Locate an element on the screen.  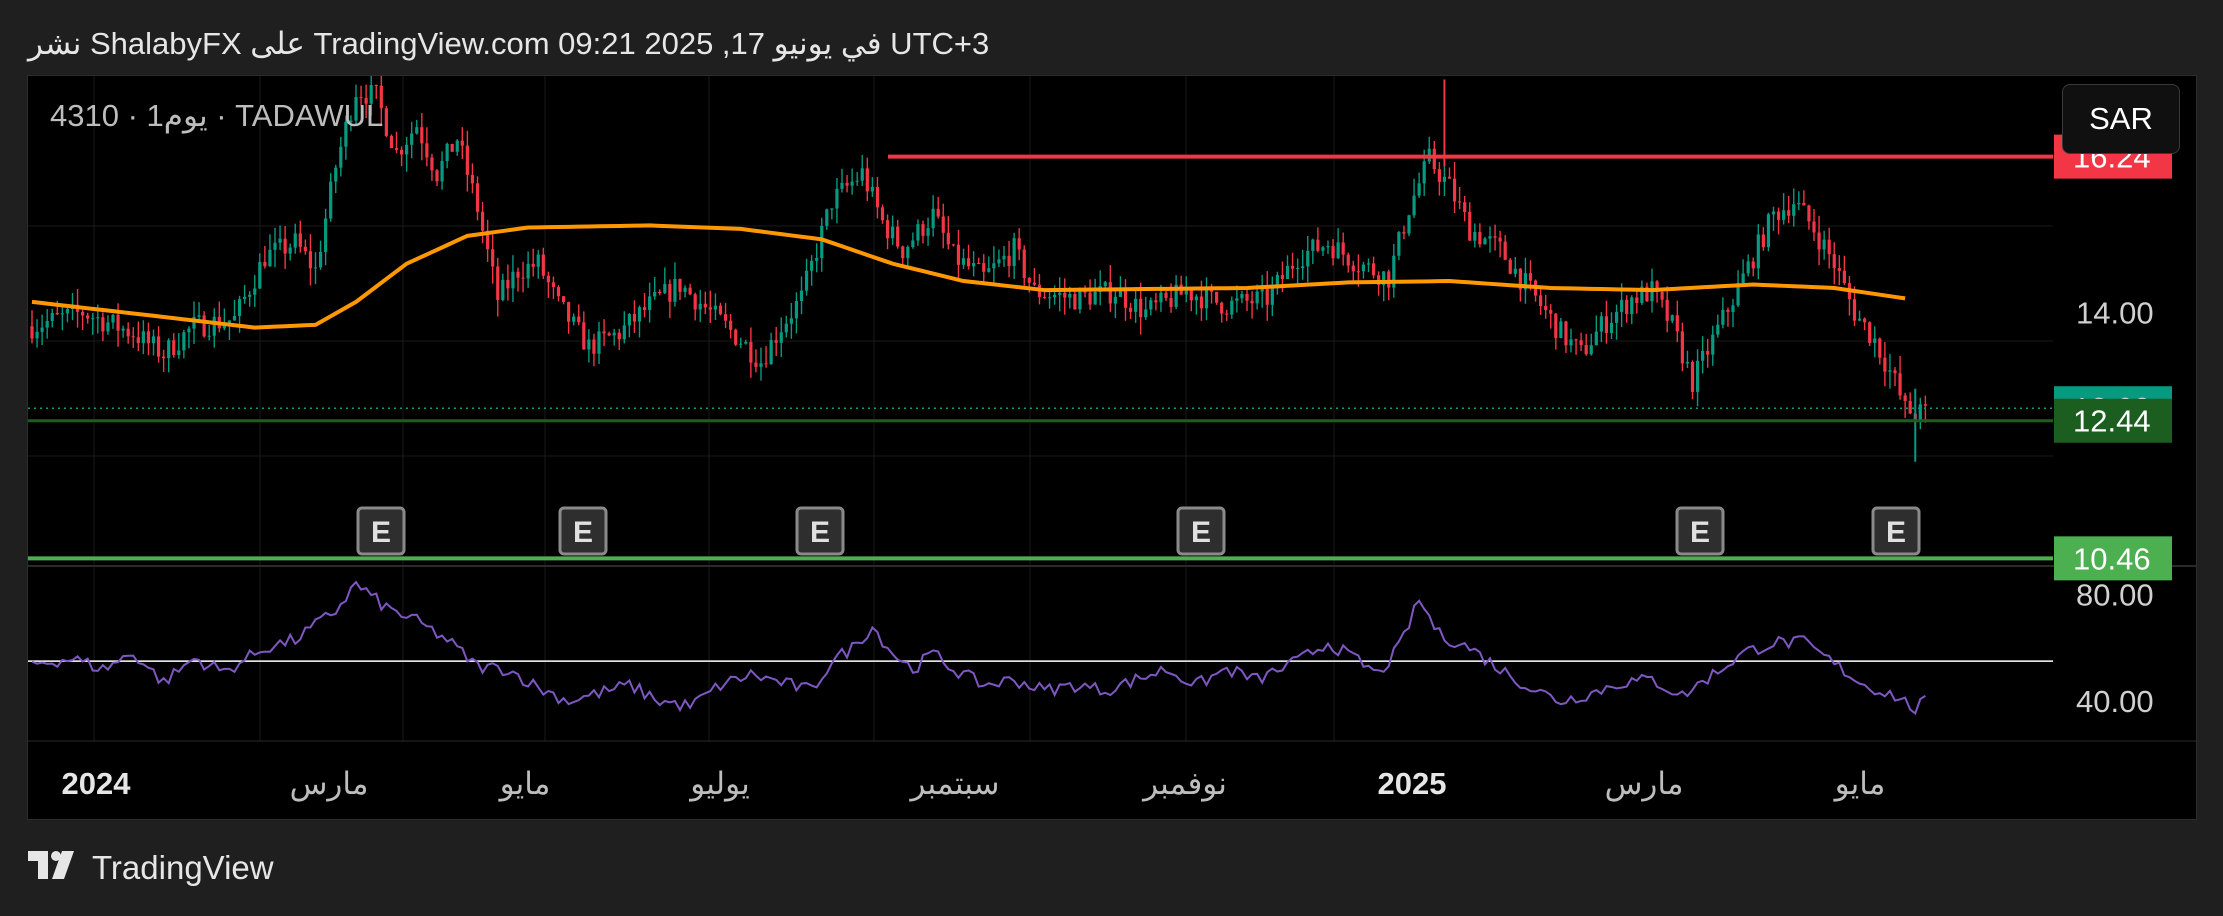
time-axis-label: مايو is located at coordinates (524, 784).